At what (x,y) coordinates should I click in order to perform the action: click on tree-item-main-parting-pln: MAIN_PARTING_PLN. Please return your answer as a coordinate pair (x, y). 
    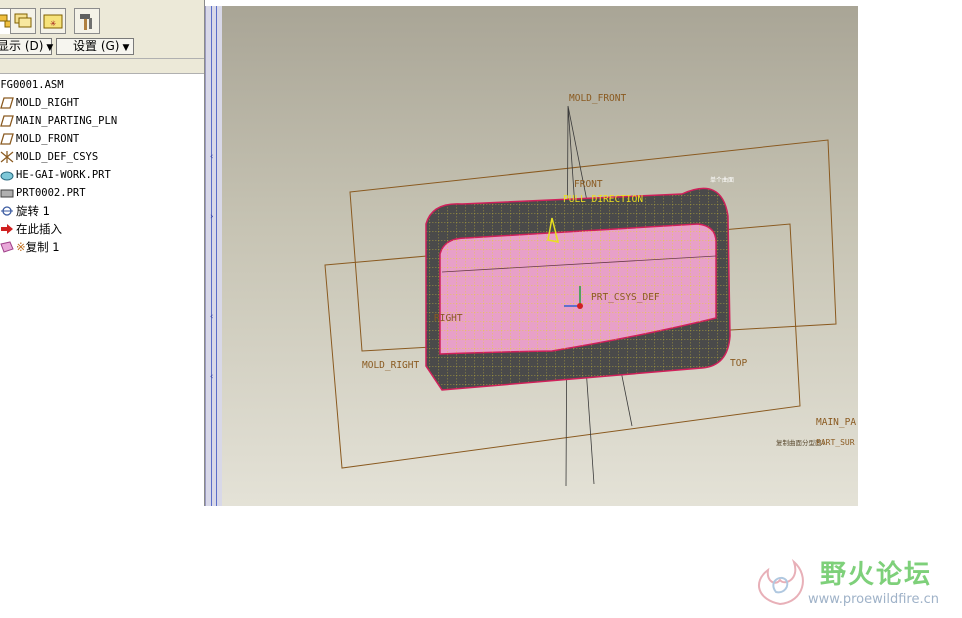
    Looking at the image, I should click on (102, 121).